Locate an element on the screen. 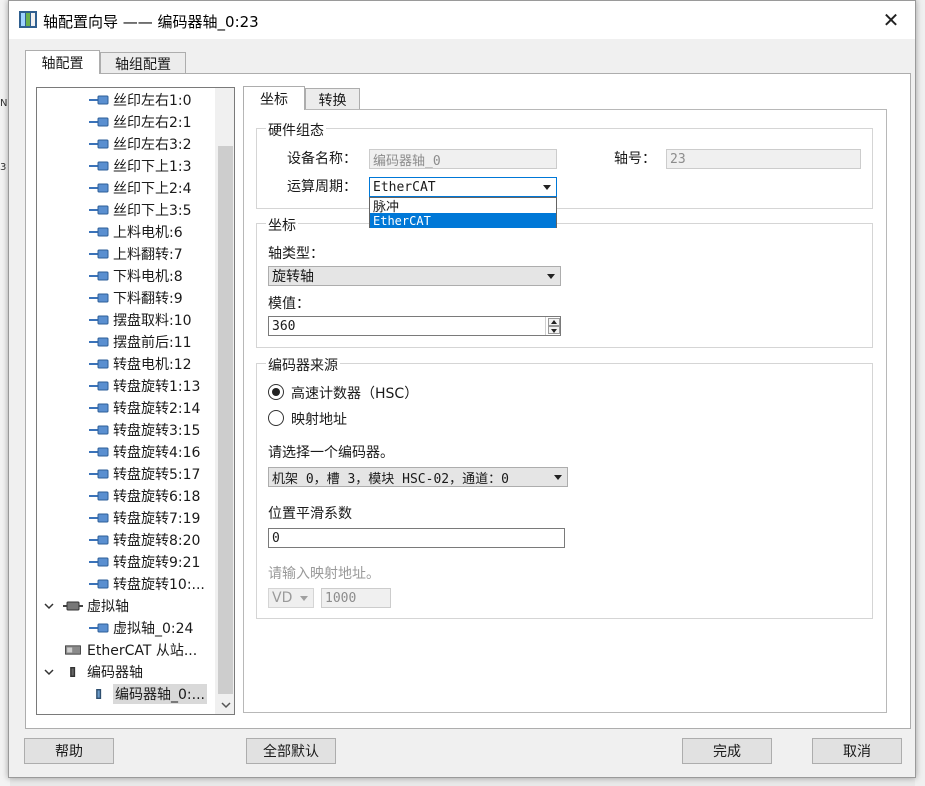 Image resolution: width=925 pixels, height=786 pixels. tab-axis-group-config: 轴组配置 is located at coordinates (143, 63).